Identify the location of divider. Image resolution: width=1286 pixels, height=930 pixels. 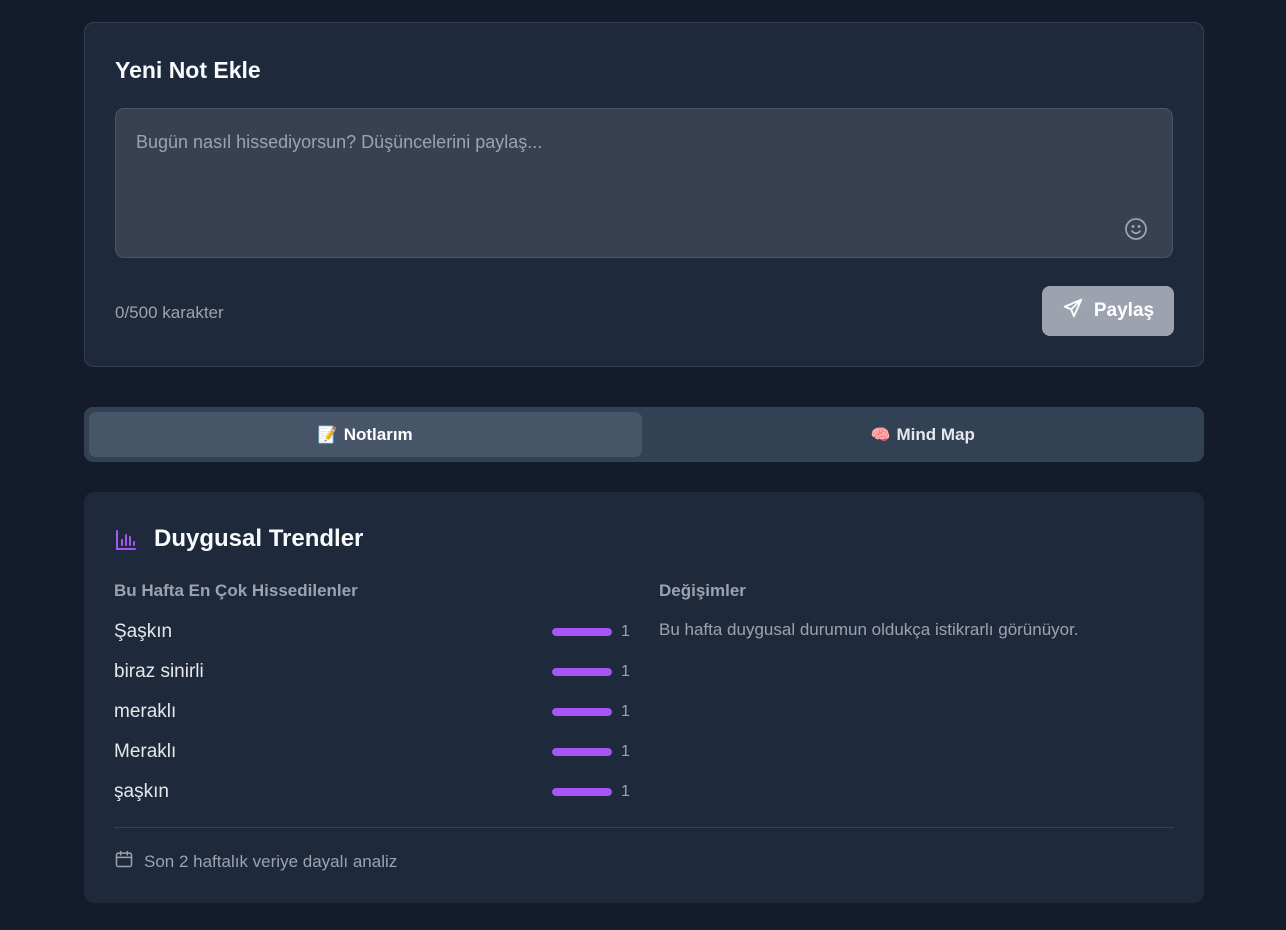
(644, 827).